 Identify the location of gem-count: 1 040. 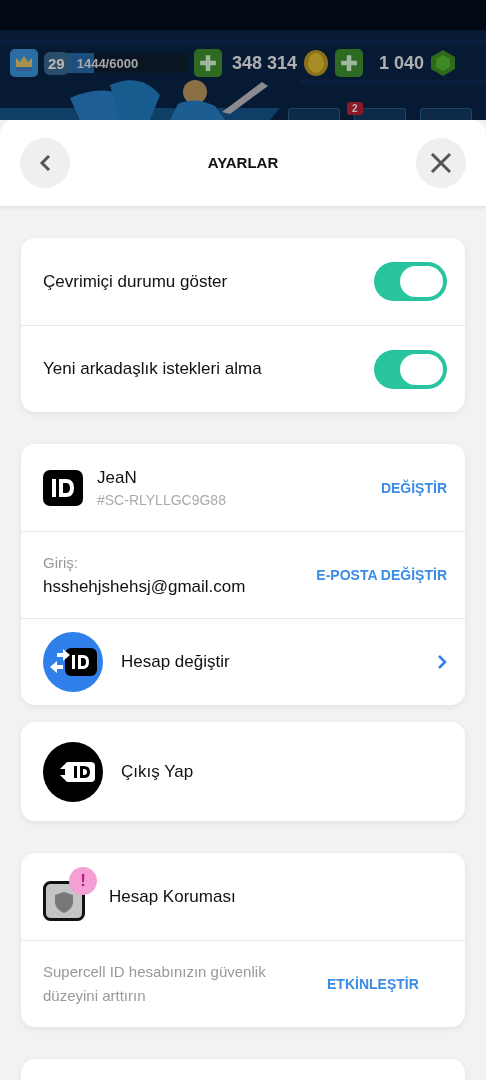
(402, 63).